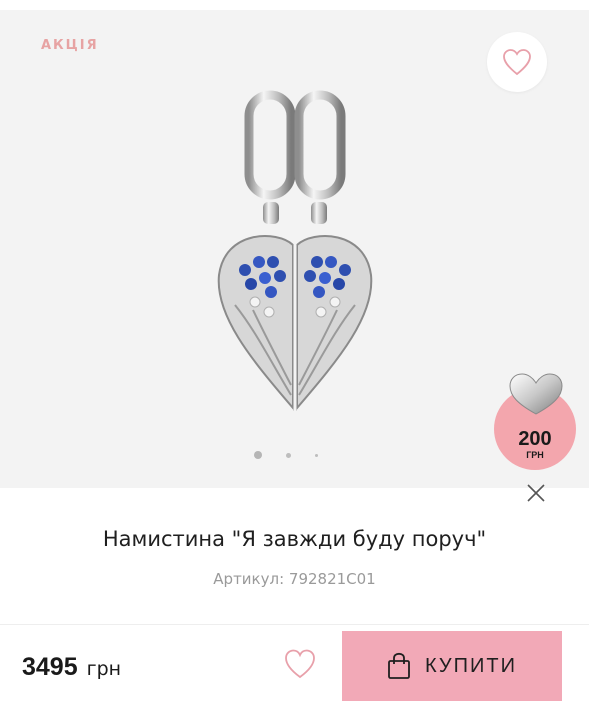 Image resolution: width=589 pixels, height=701 pixels. What do you see at coordinates (70, 45) in the screenshot?
I see `sale-badge: АКЦІЯ` at bounding box center [70, 45].